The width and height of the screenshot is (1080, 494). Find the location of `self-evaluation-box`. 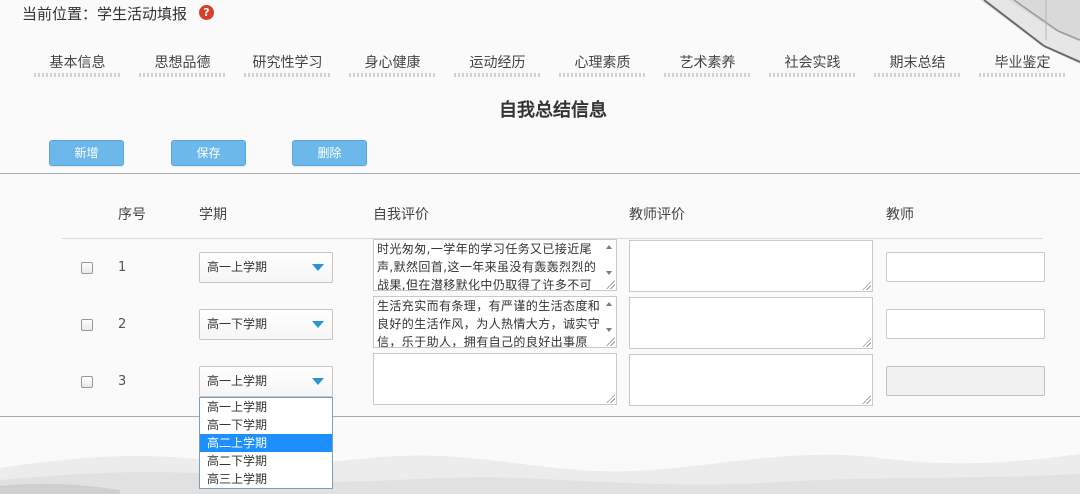

self-evaluation-box is located at coordinates (495, 379).